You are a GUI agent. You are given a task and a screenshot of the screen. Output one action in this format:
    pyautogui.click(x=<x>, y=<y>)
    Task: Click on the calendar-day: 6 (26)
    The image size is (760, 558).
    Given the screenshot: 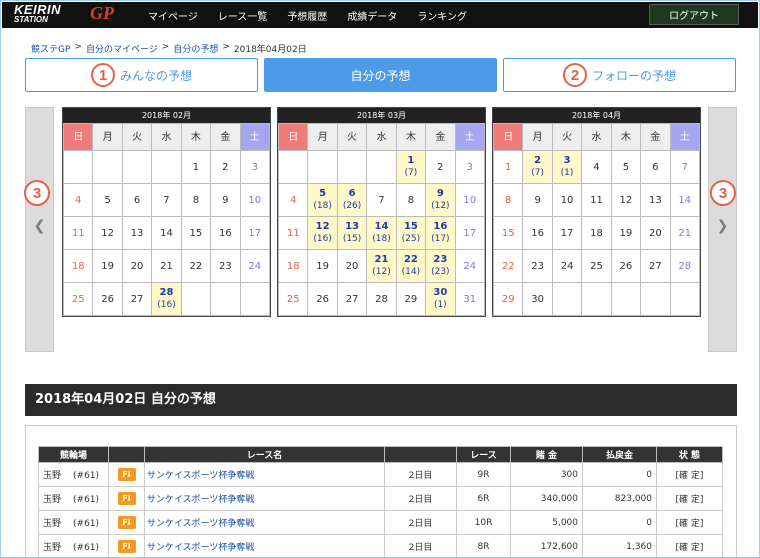 What is the action you would take?
    pyautogui.click(x=352, y=200)
    